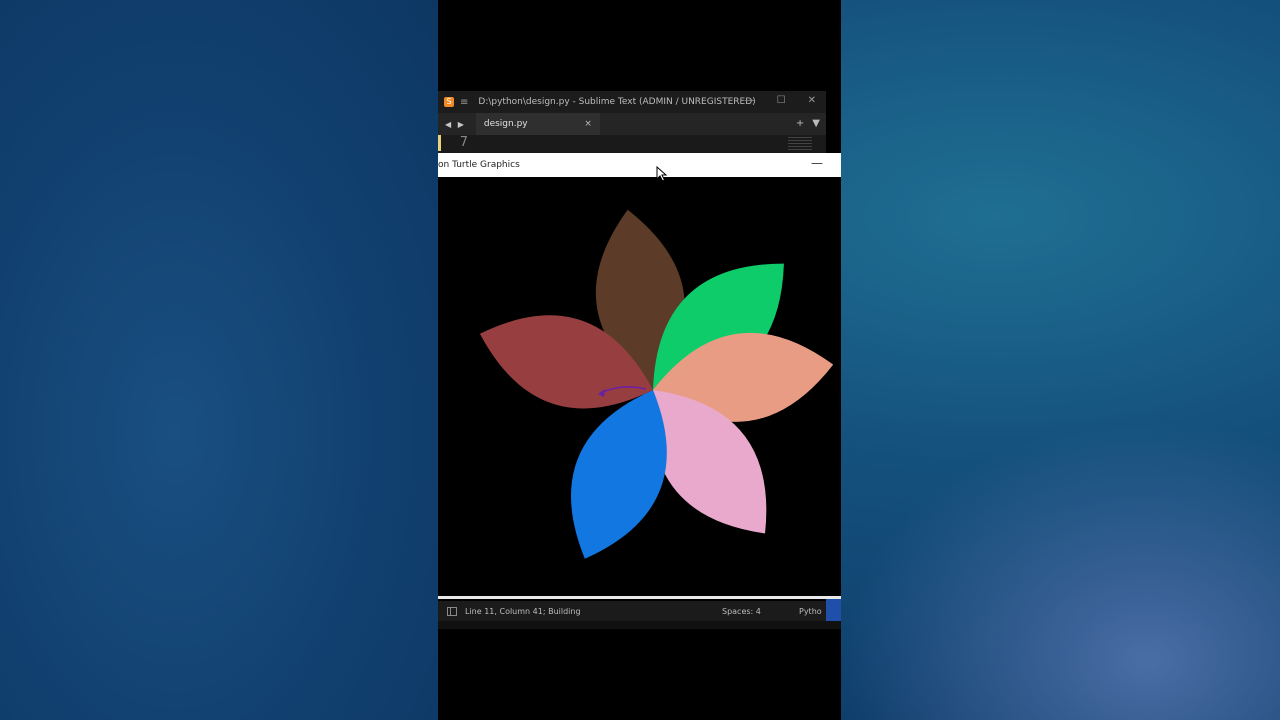 The width and height of the screenshot is (1280, 720). I want to click on flower-drawing, so click(656, 384).